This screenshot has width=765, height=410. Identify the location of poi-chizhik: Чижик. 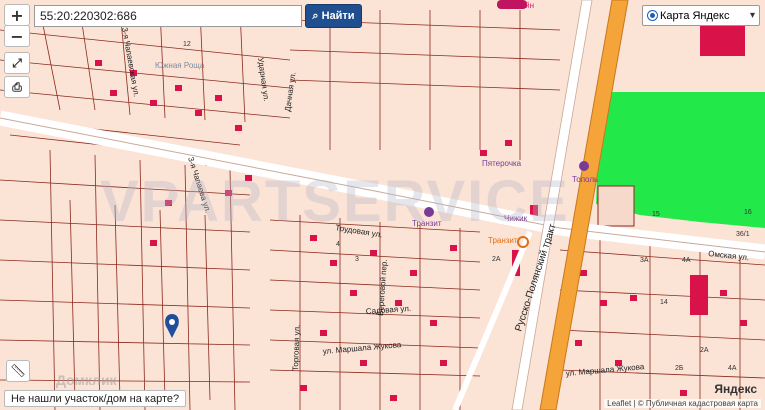
(516, 218).